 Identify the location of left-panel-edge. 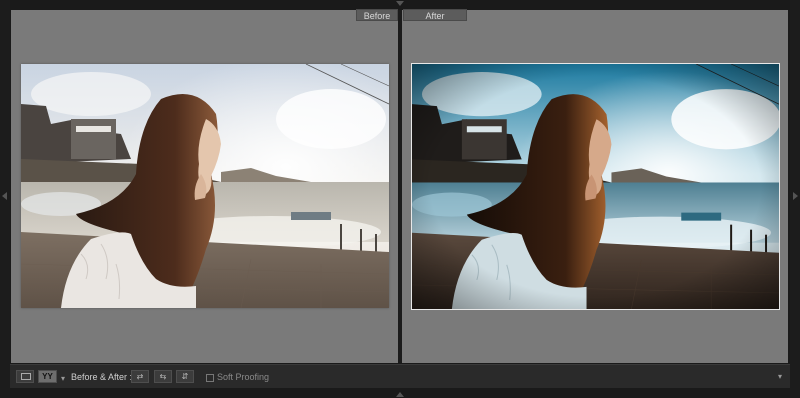
(5, 199).